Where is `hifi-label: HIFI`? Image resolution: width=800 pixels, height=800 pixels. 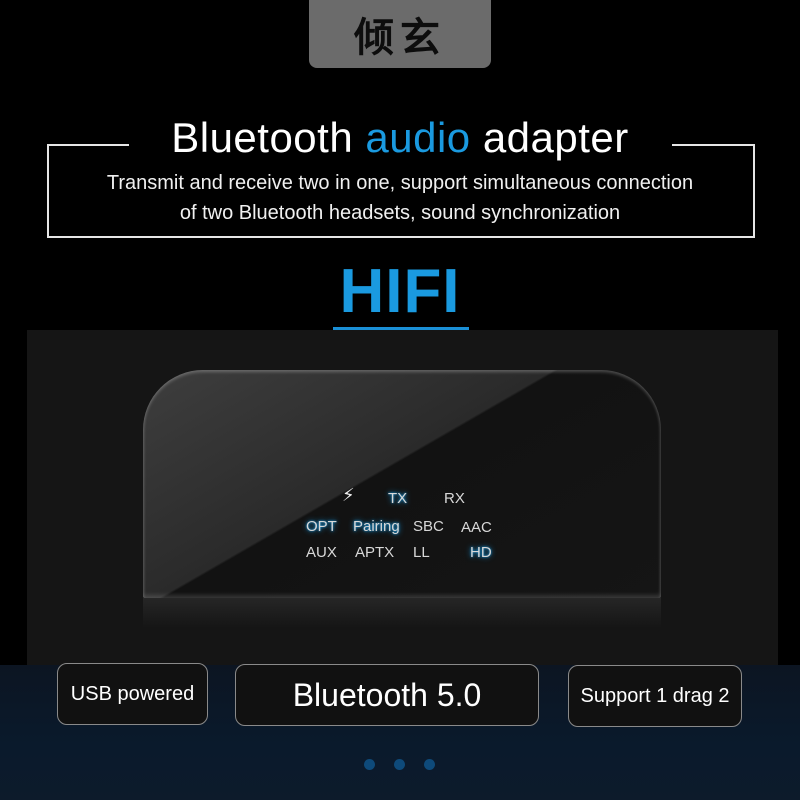 hifi-label: HIFI is located at coordinates (400, 291).